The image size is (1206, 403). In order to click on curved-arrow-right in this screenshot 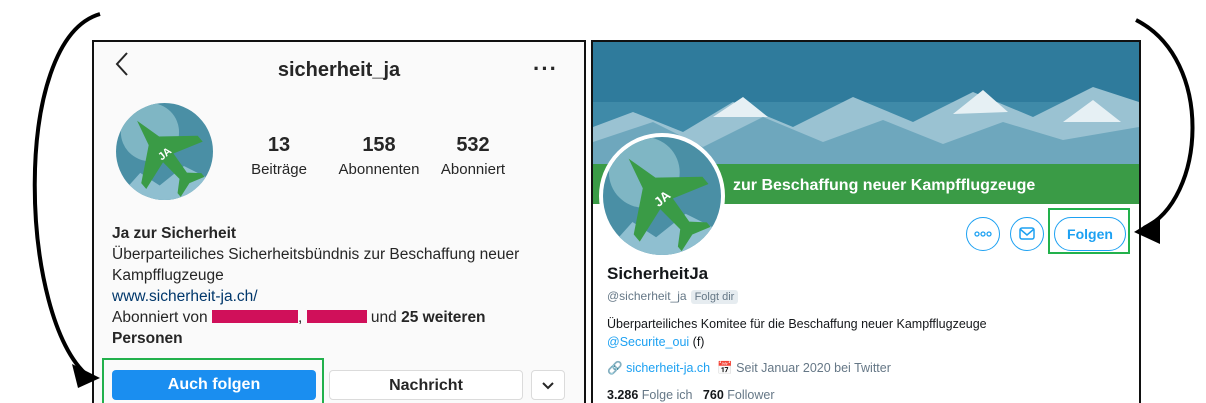, I will do `click(1165, 124)`.